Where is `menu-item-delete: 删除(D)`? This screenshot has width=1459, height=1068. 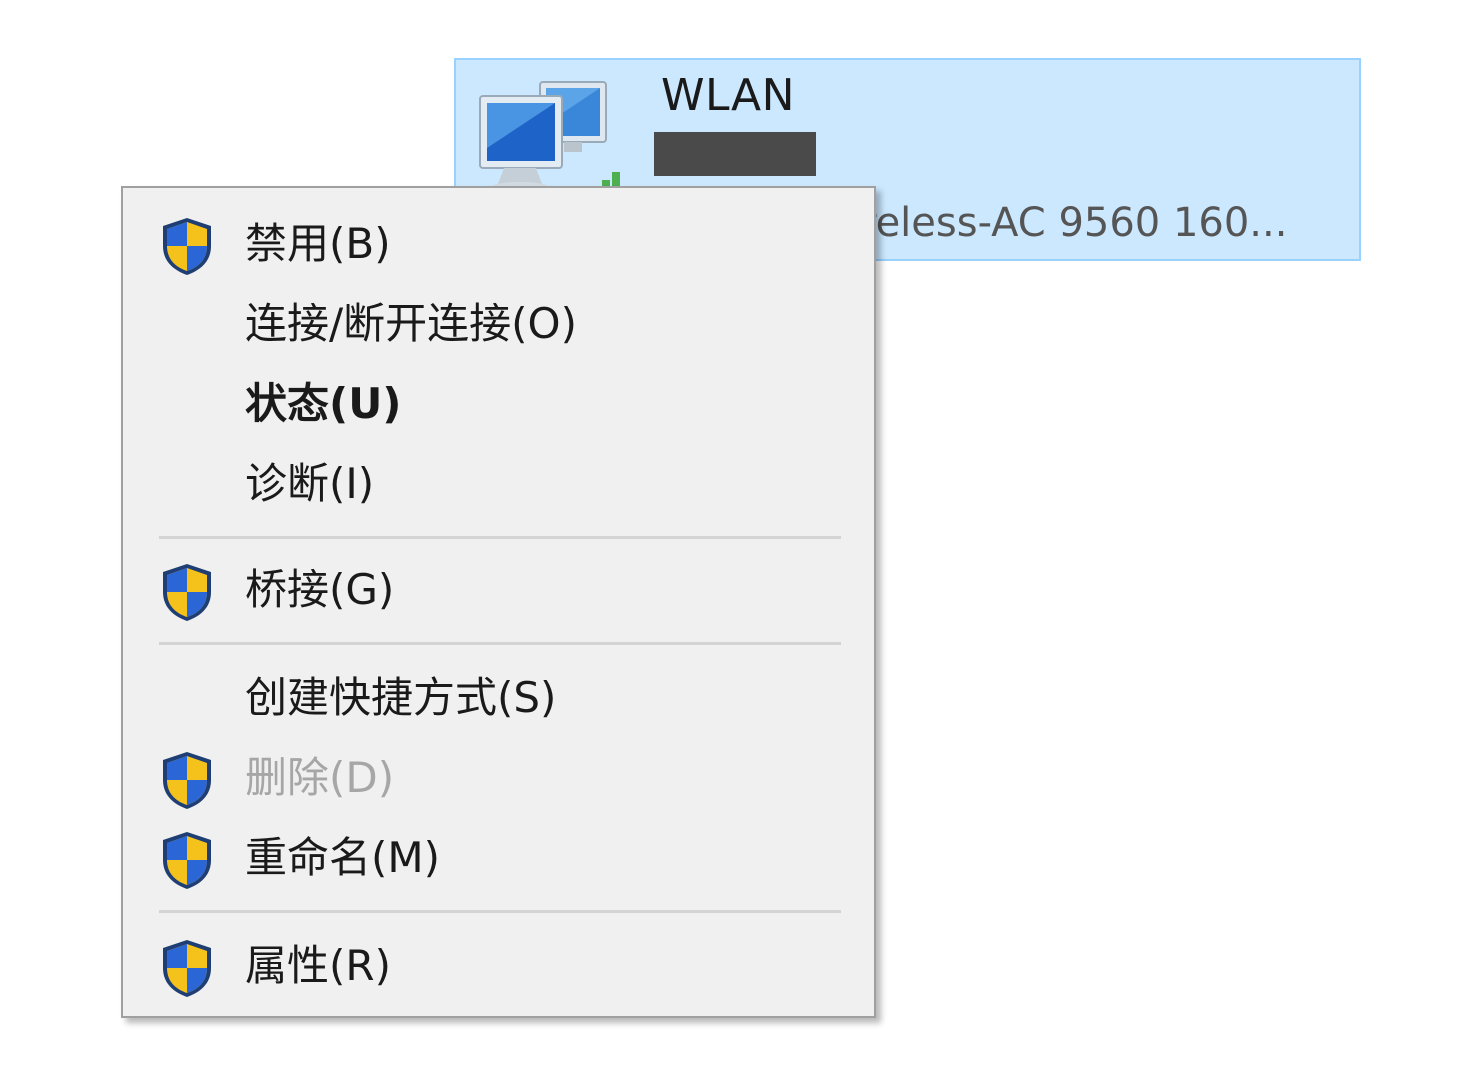 menu-item-delete: 删除(D) is located at coordinates (498, 778).